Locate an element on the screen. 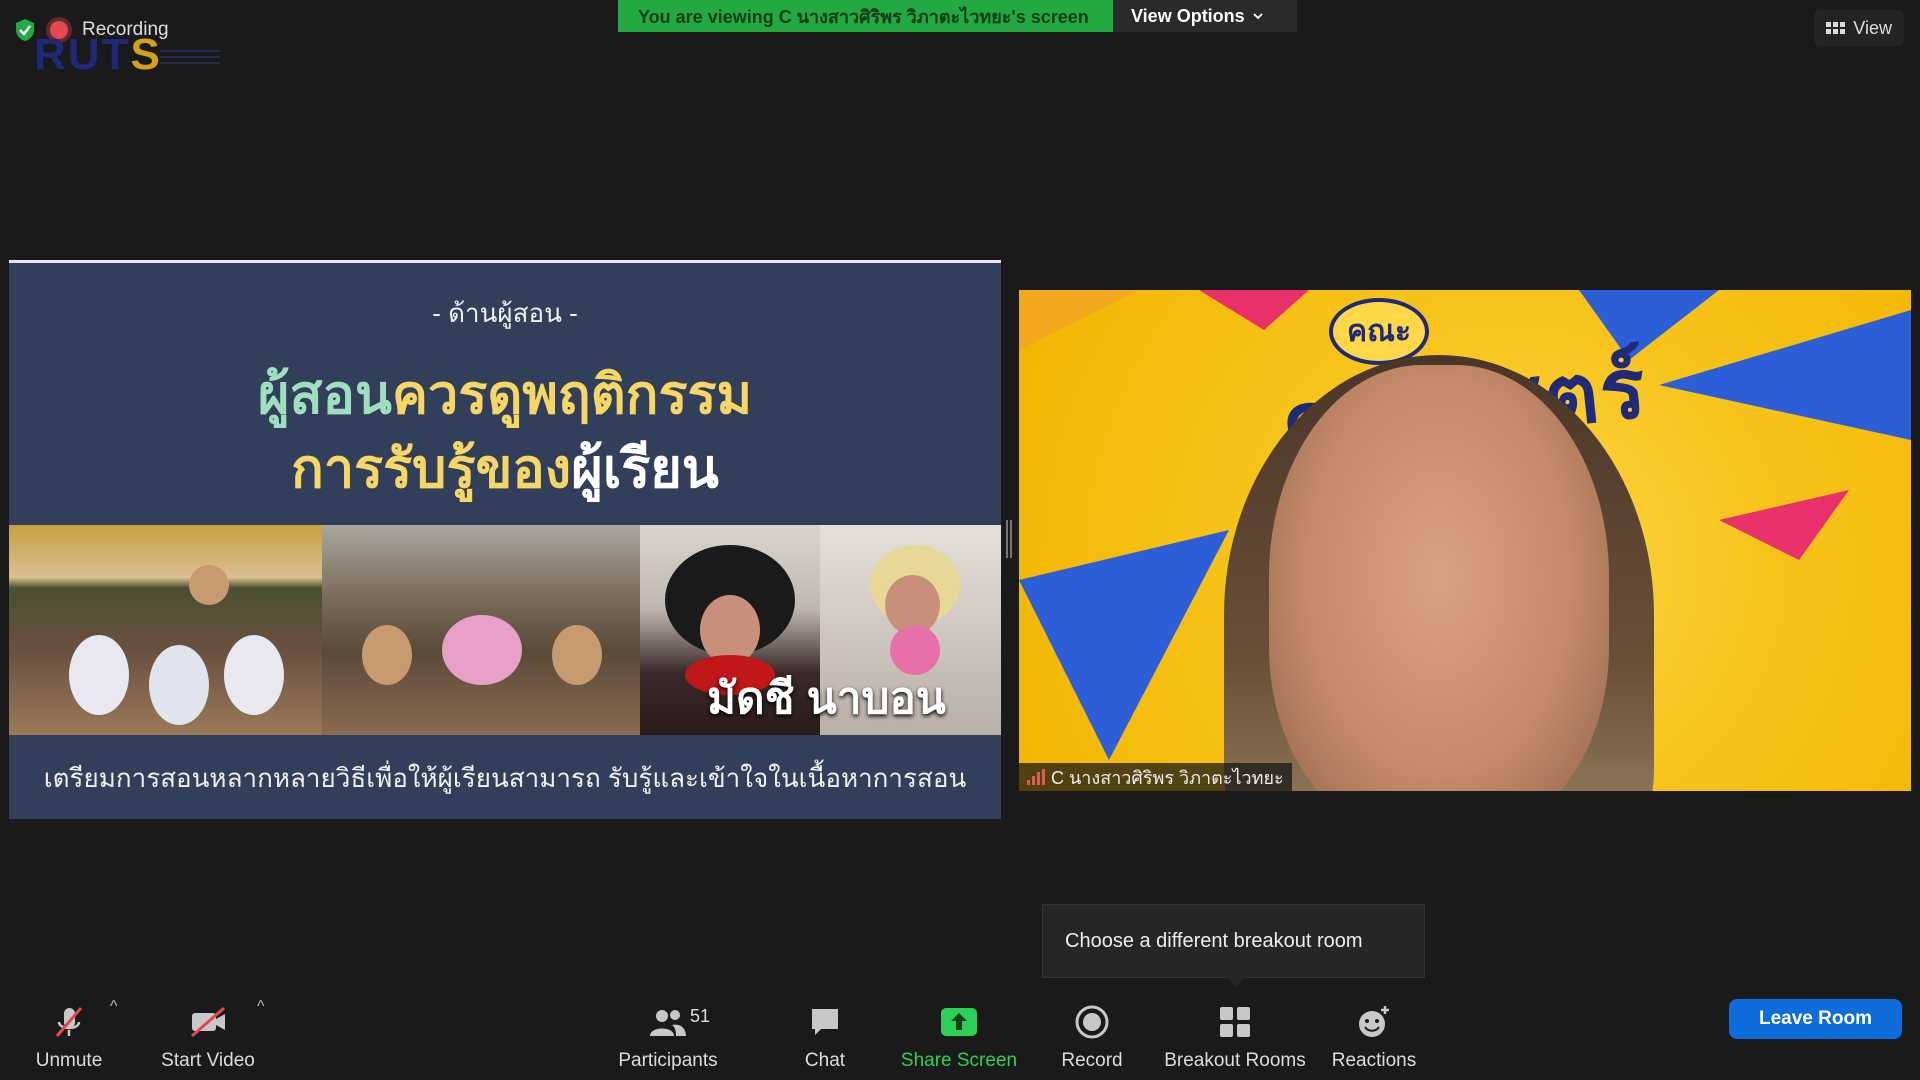 Image resolution: width=1920 pixels, height=1080 pixels. share-screen-button: Share Screen is located at coordinates (959, 1030).